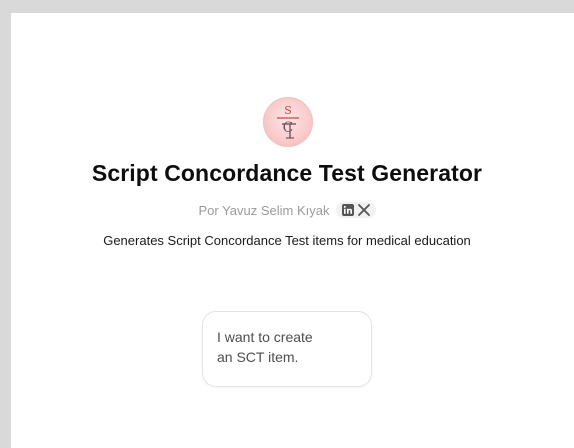  Describe the element at coordinates (287, 173) in the screenshot. I see `gpt-title: Script Concordance Test Generator` at that location.